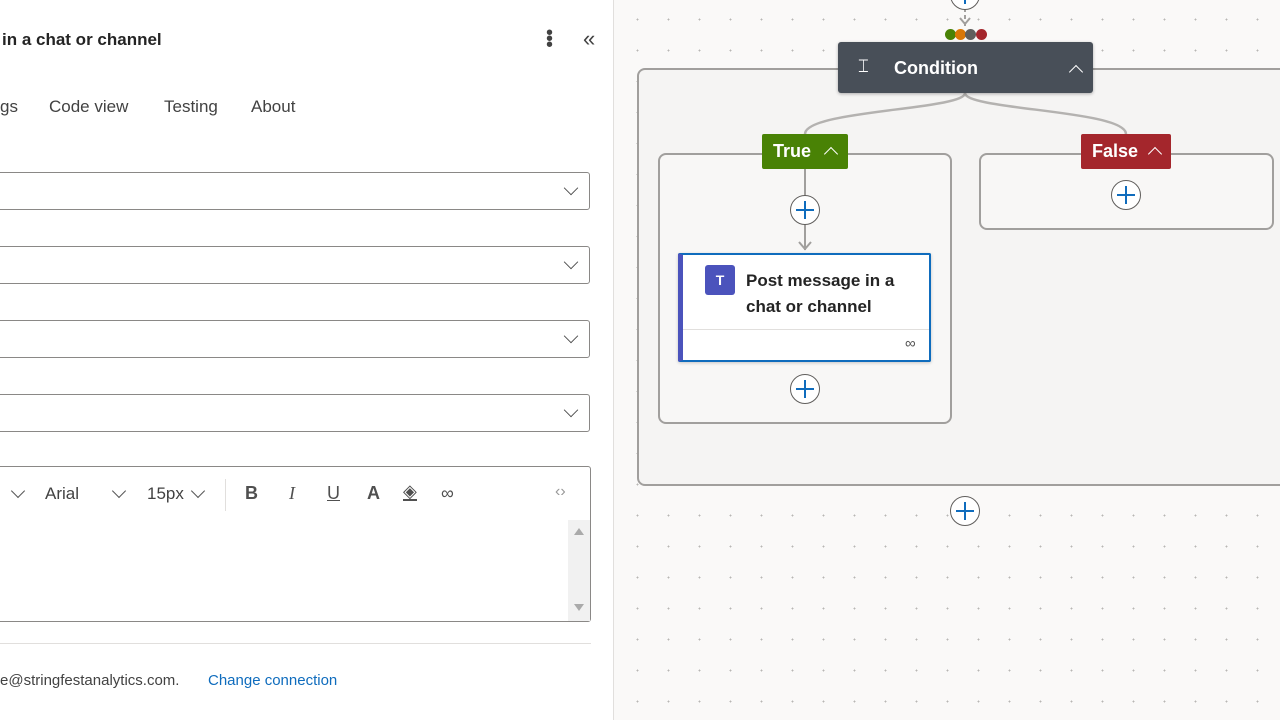 Image resolution: width=1280 pixels, height=720 pixels. Describe the element at coordinates (863, 66) in the screenshot. I see `condition-icon: ⌶` at that location.